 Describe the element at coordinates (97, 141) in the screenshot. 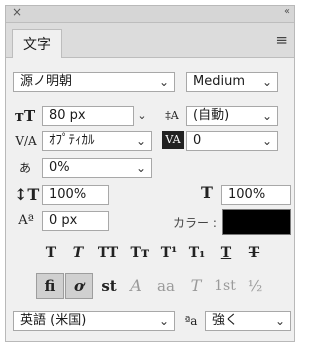

I see `kerning-dropdown: ｵﾌﾟﾃｨｶﾙ ⌄` at that location.